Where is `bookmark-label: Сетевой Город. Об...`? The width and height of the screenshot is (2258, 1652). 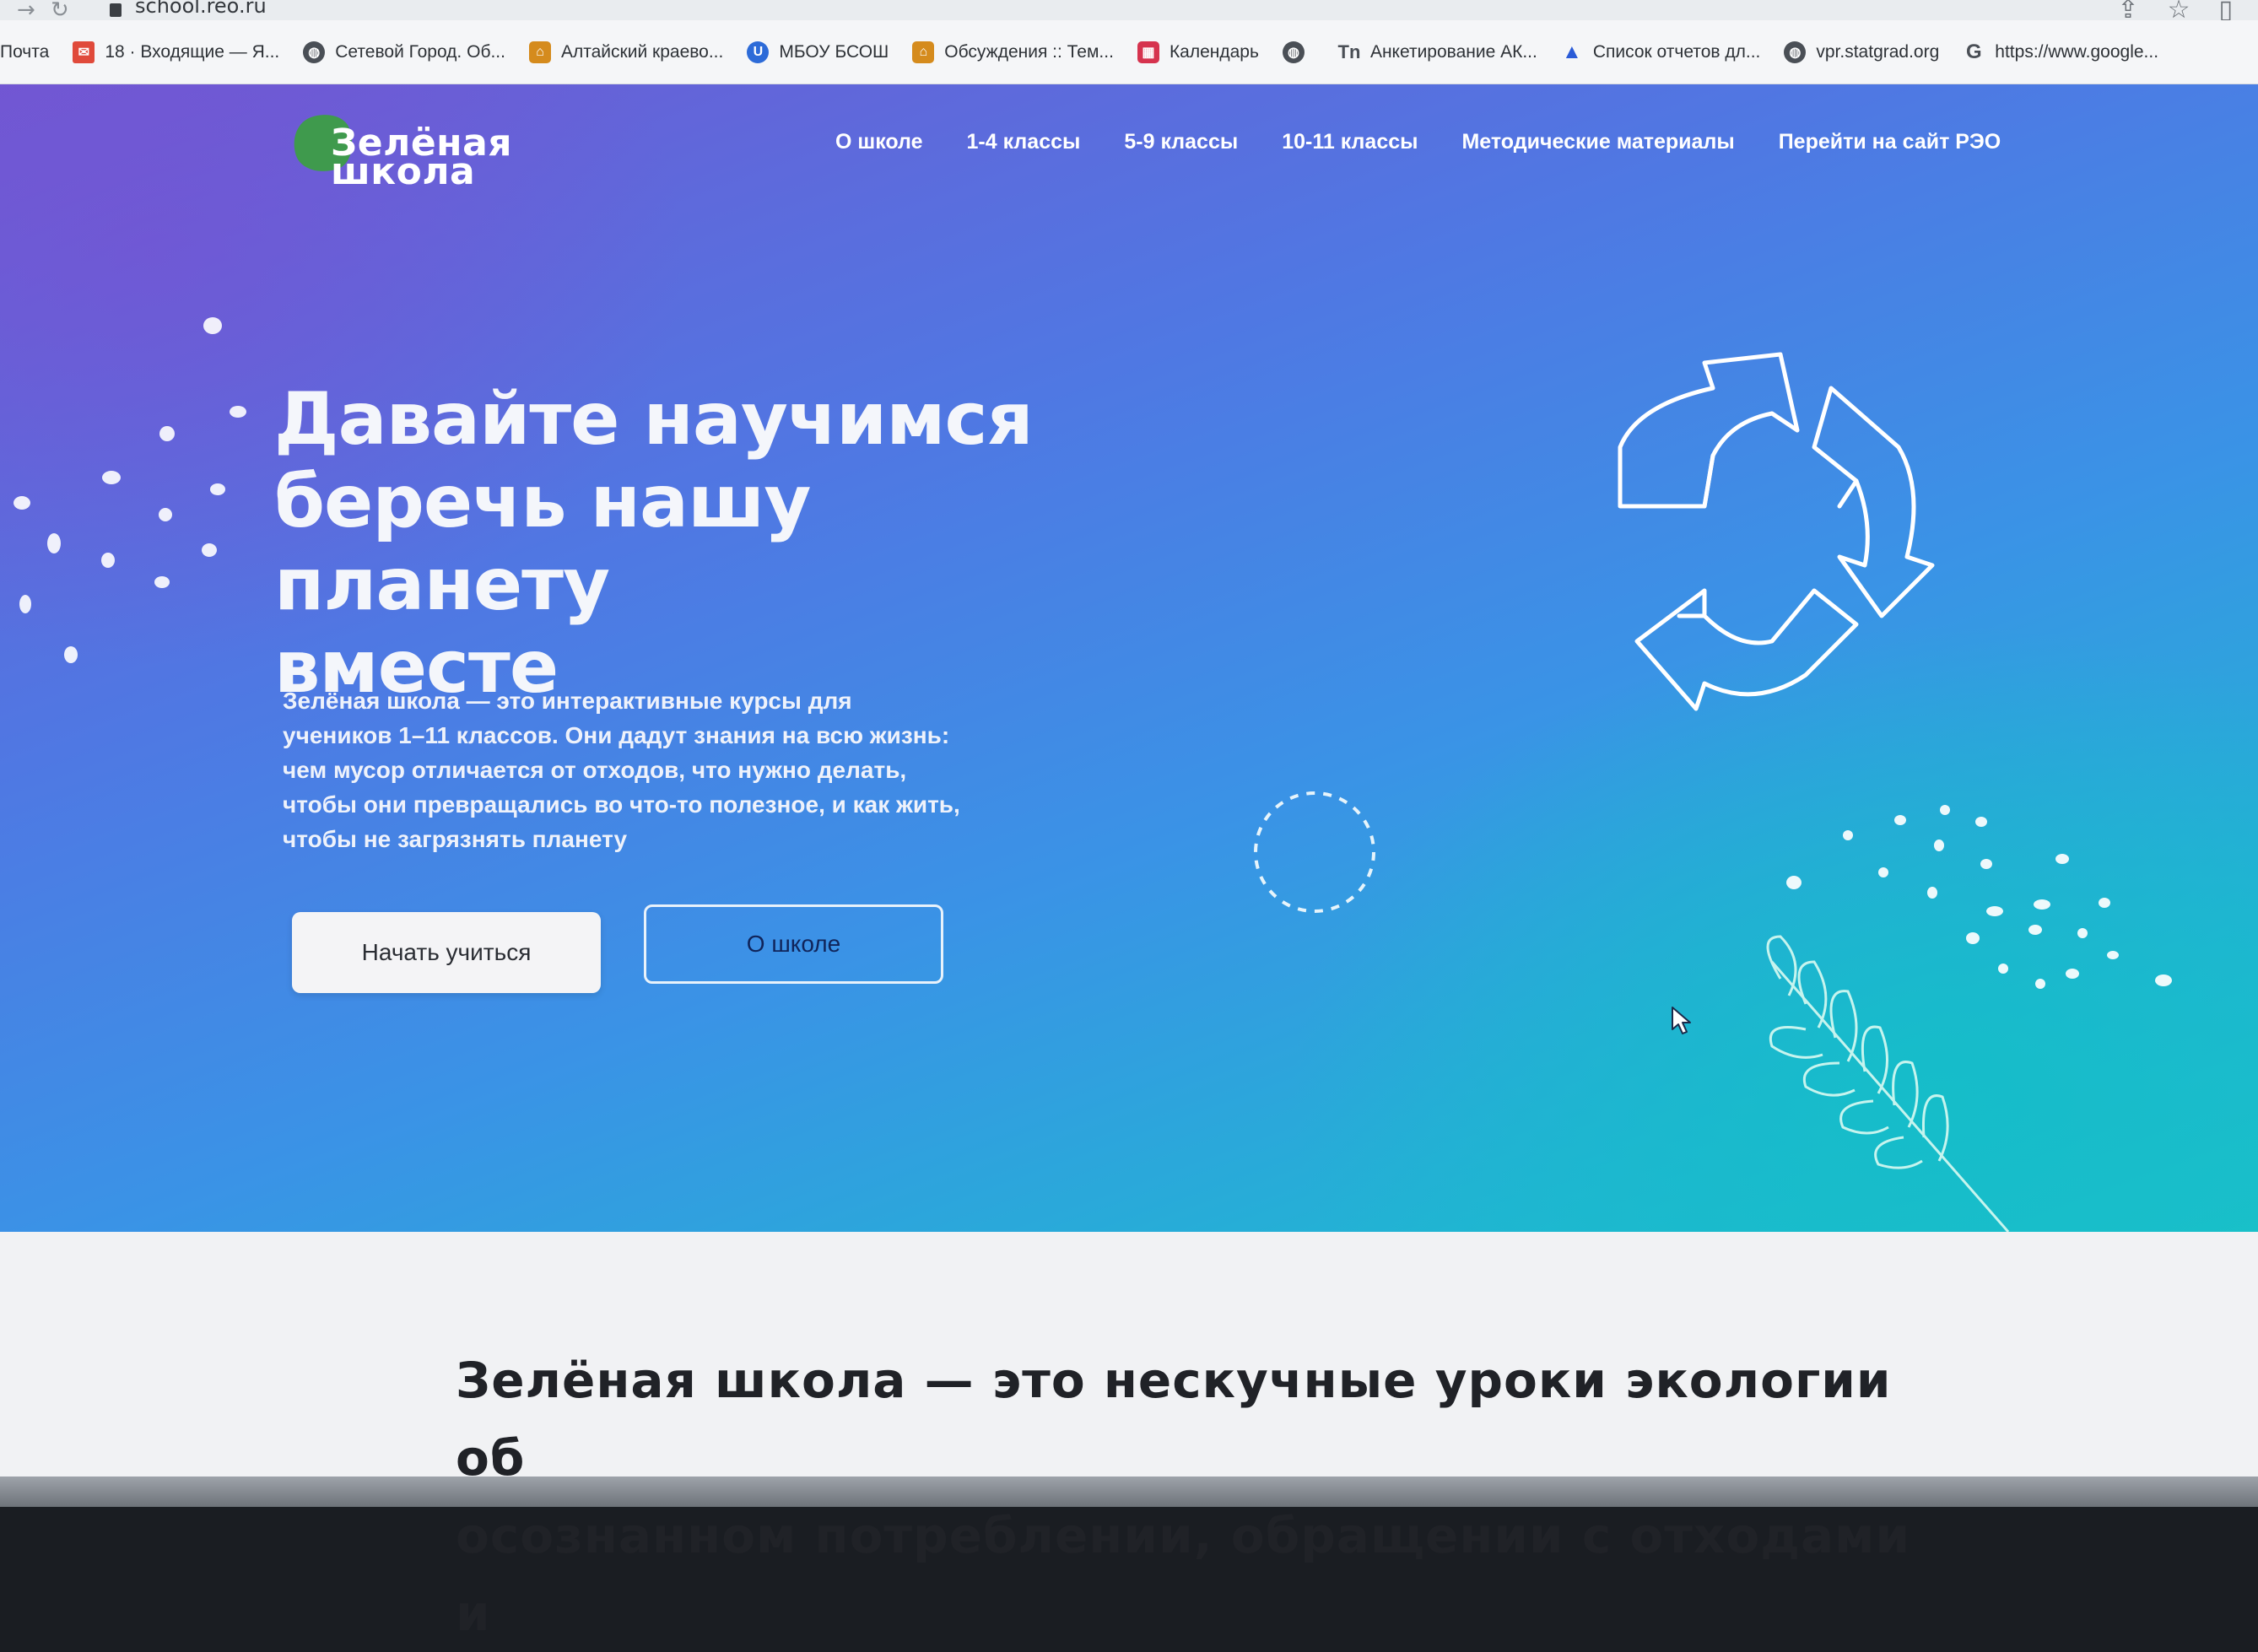
bookmark-label: Сетевой Город. Об... is located at coordinates (420, 51).